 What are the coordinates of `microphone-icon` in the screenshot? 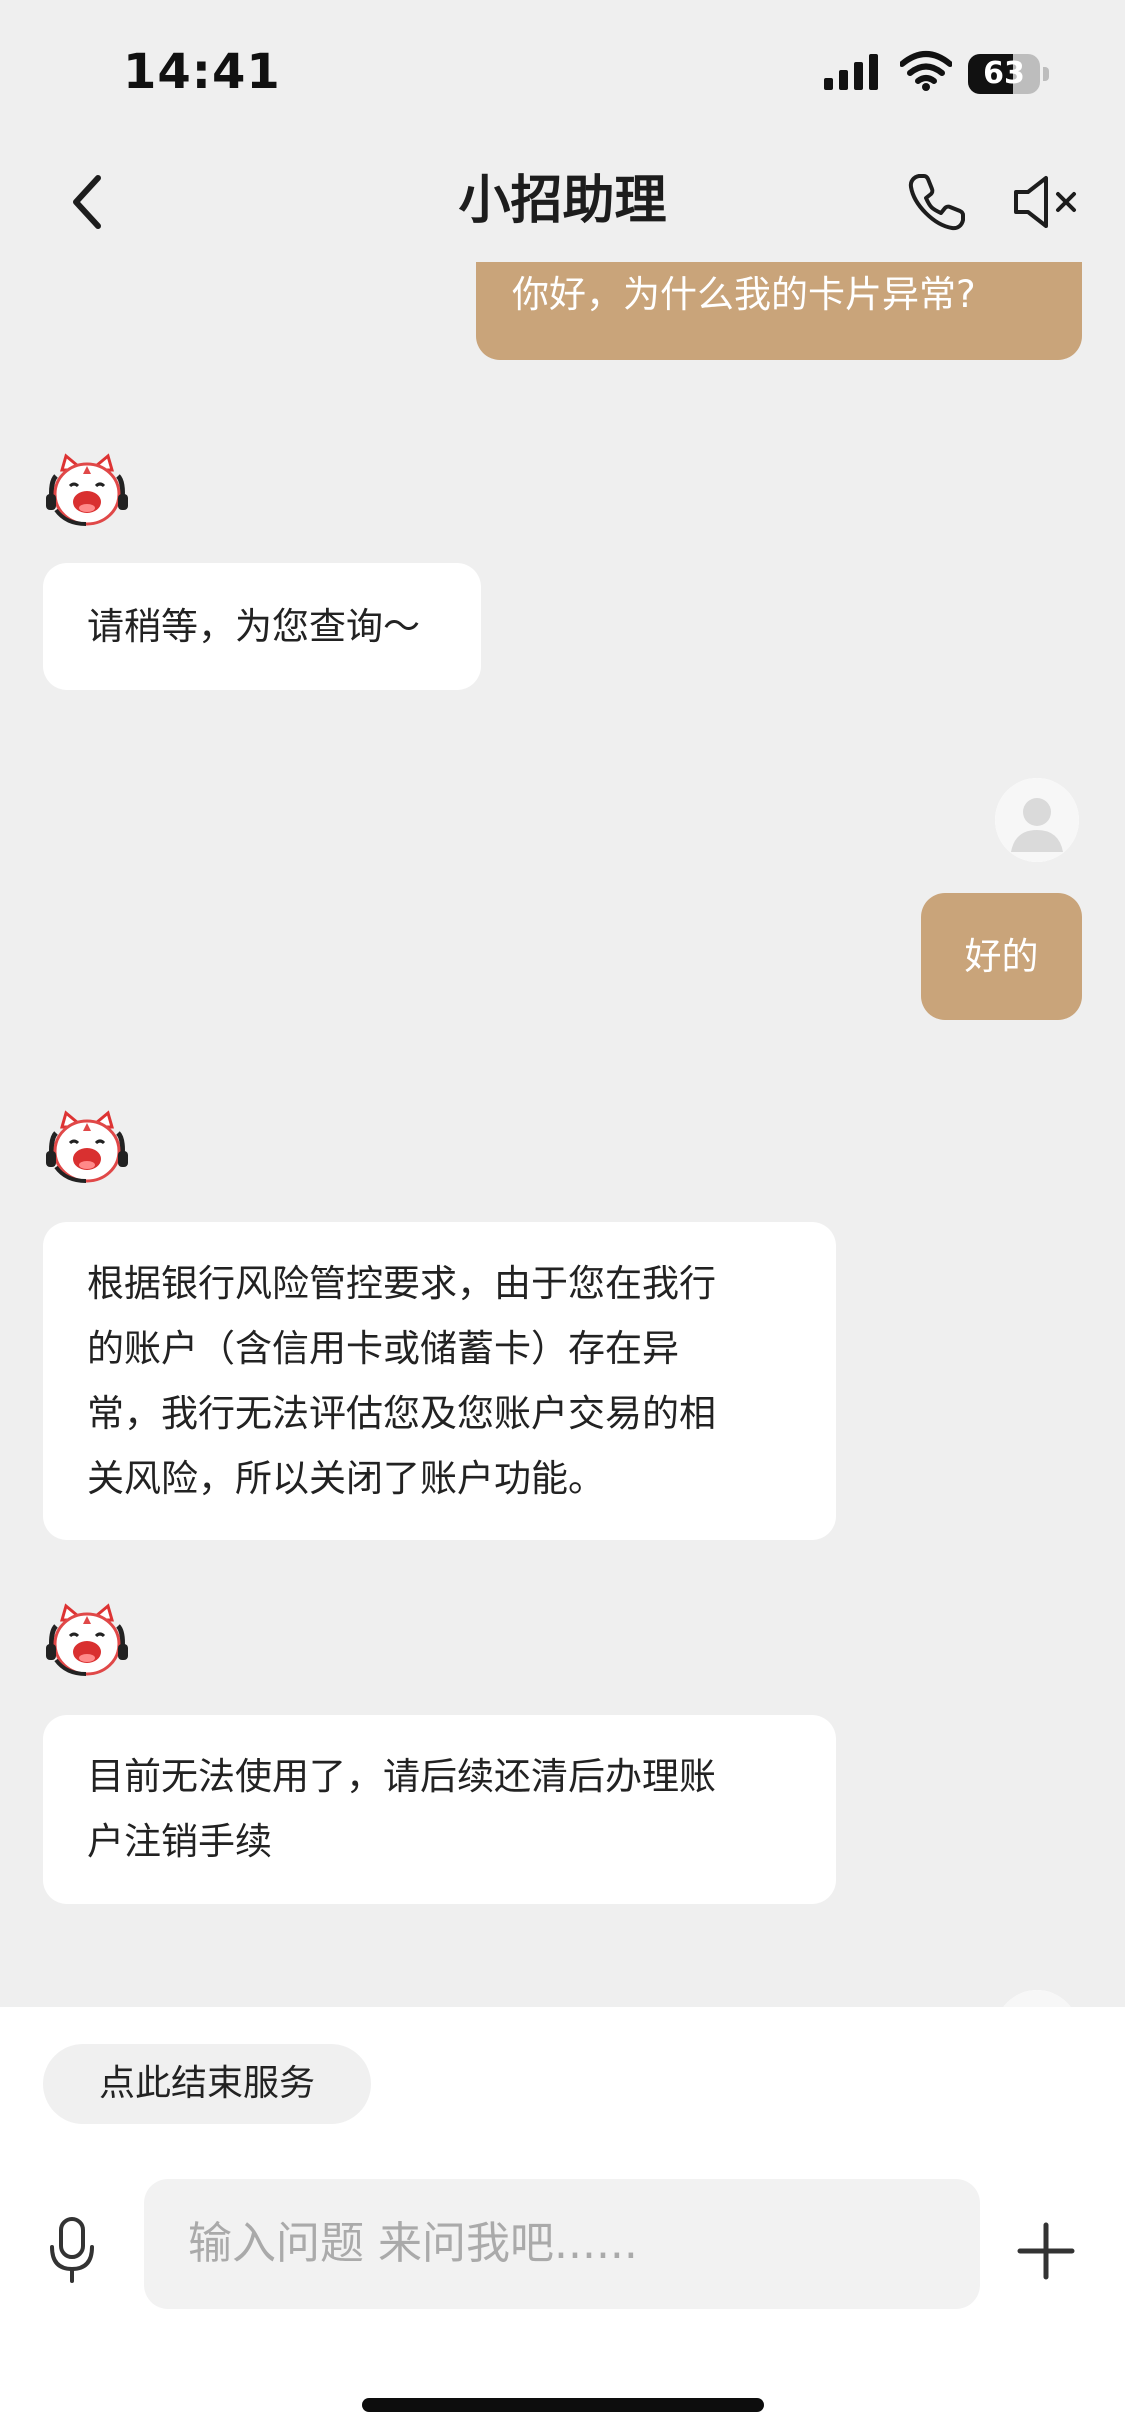 It's located at (72, 2250).